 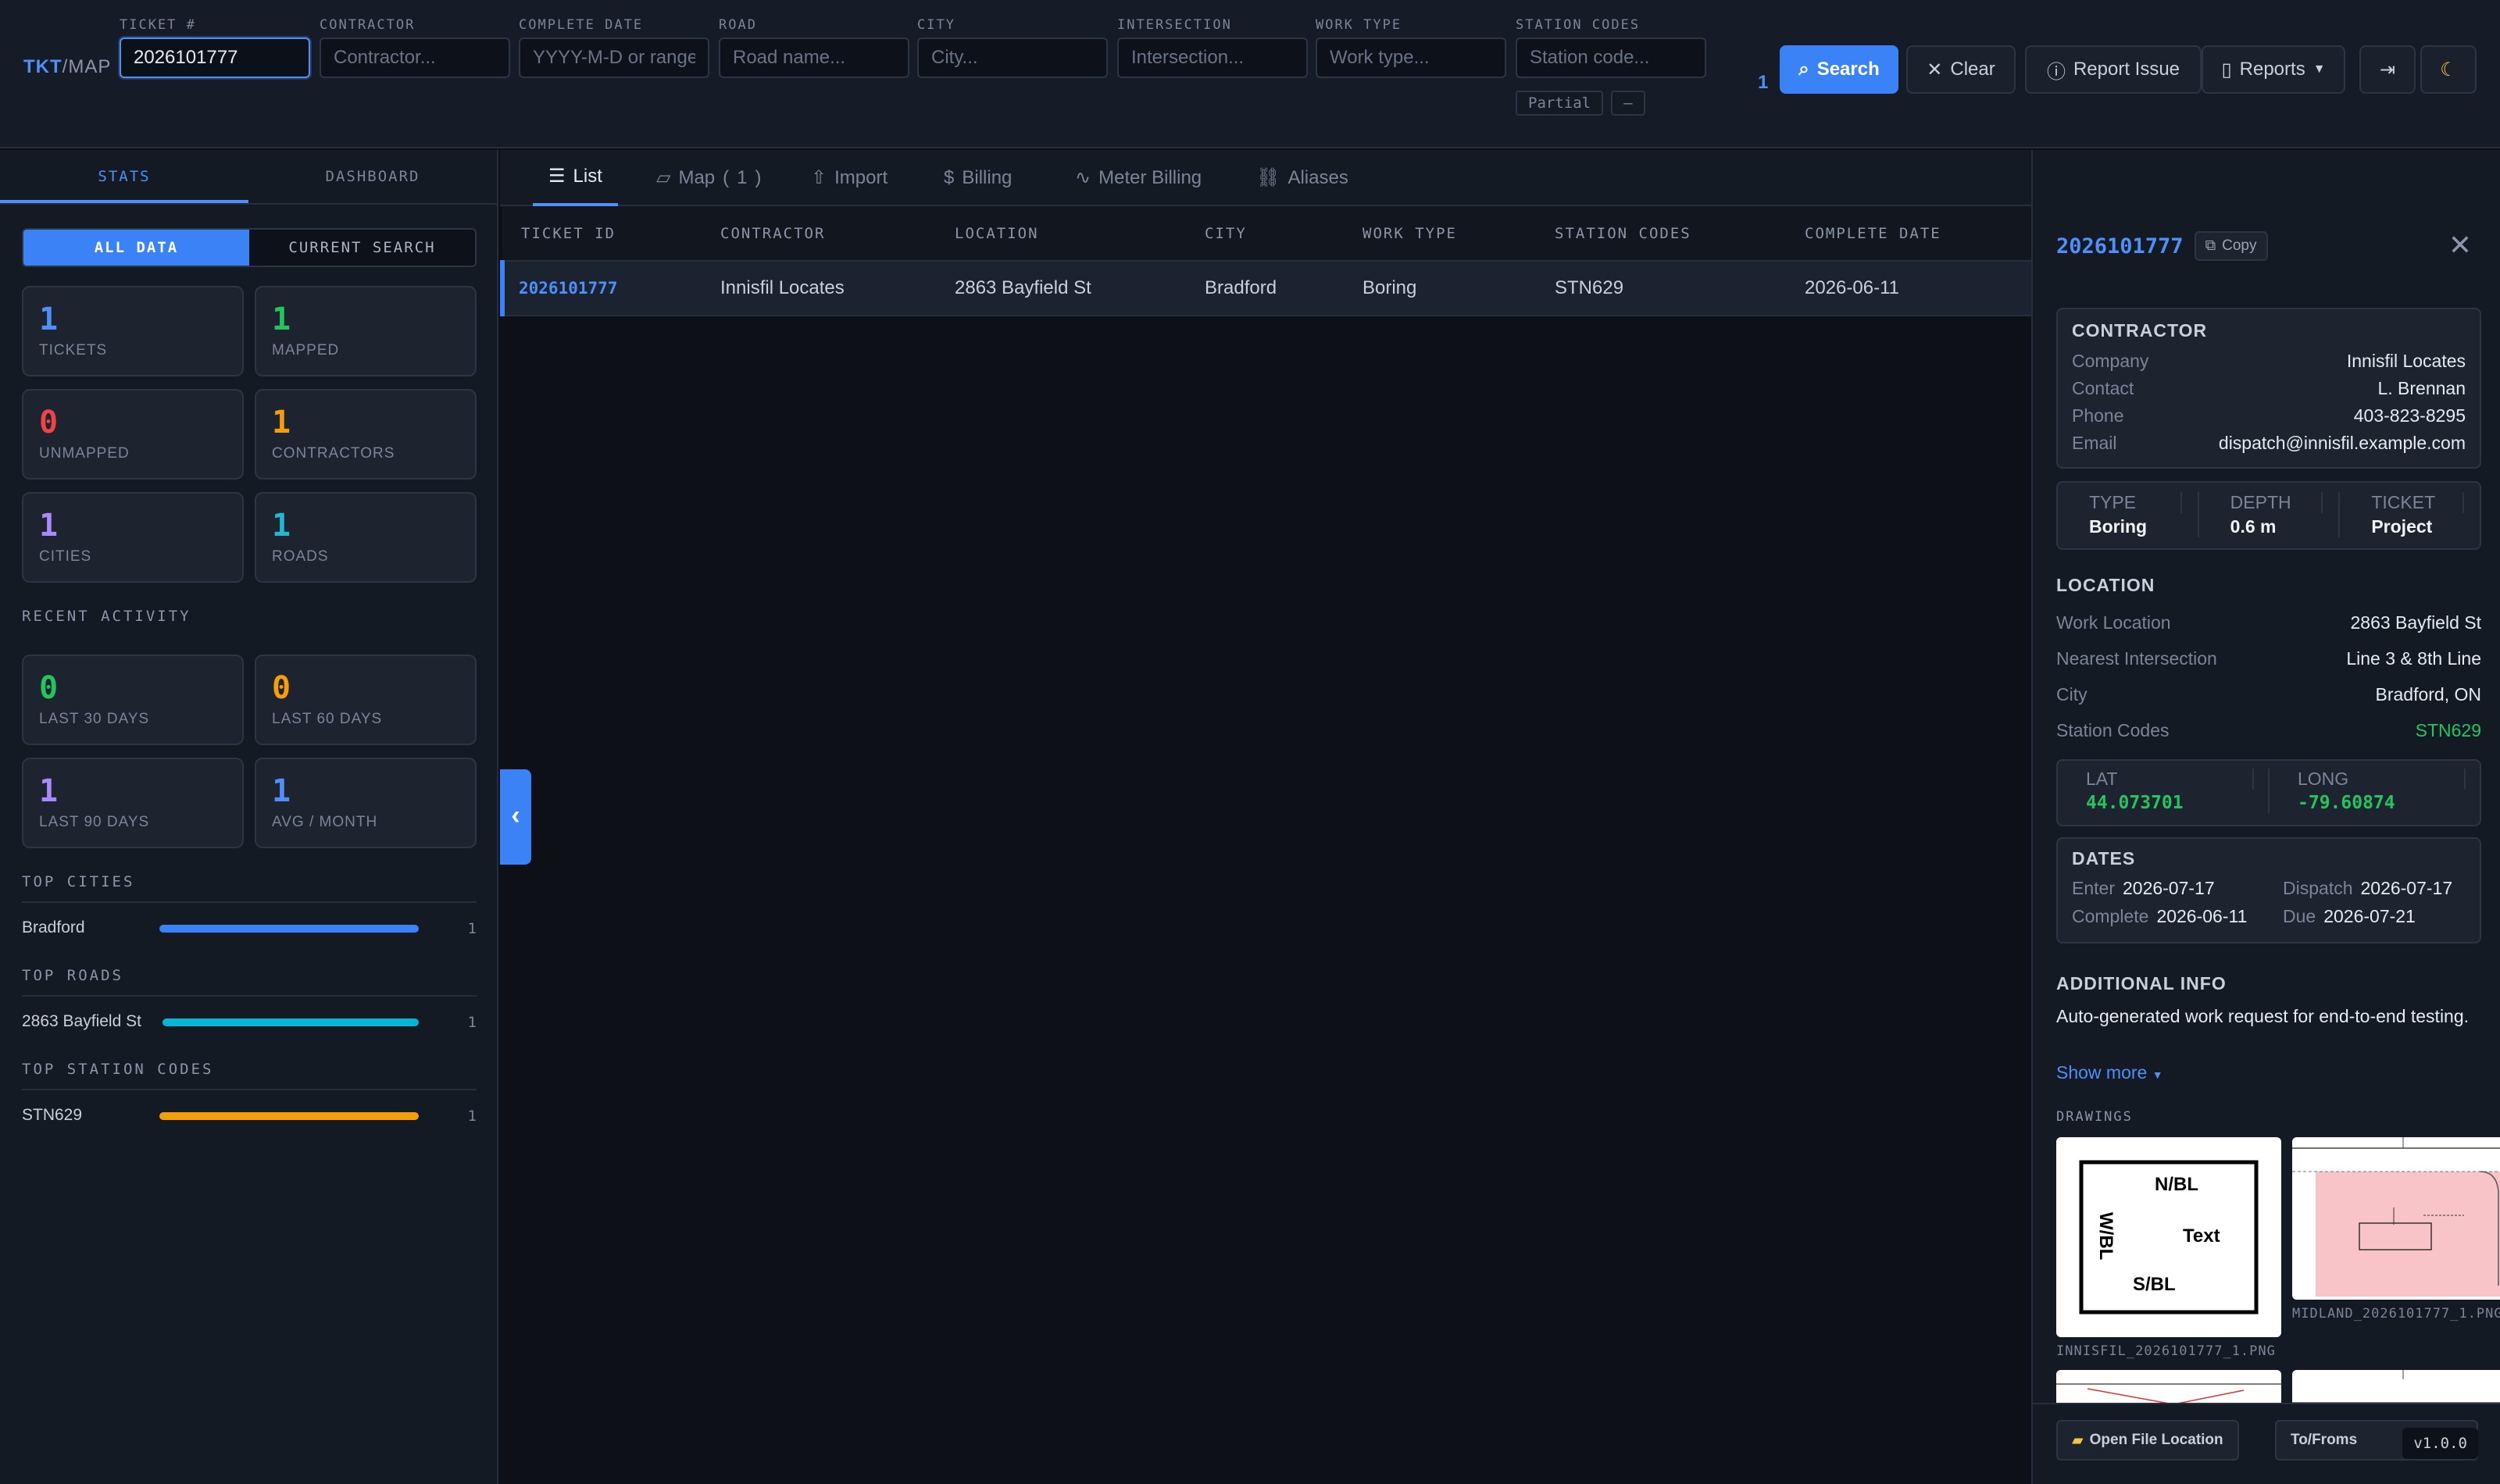 I want to click on copy-button: ⧉ Copy, so click(x=2231, y=246).